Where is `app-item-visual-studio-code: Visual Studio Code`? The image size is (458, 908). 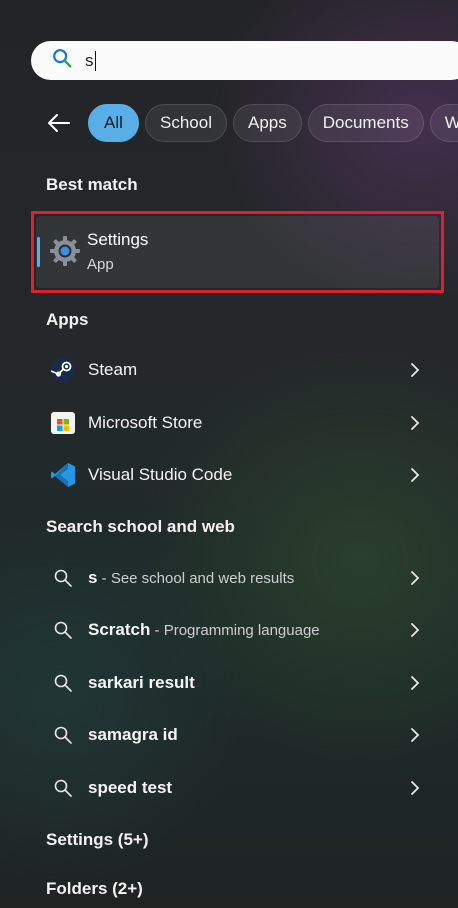 app-item-visual-studio-code: Visual Studio Code is located at coordinates (230, 475).